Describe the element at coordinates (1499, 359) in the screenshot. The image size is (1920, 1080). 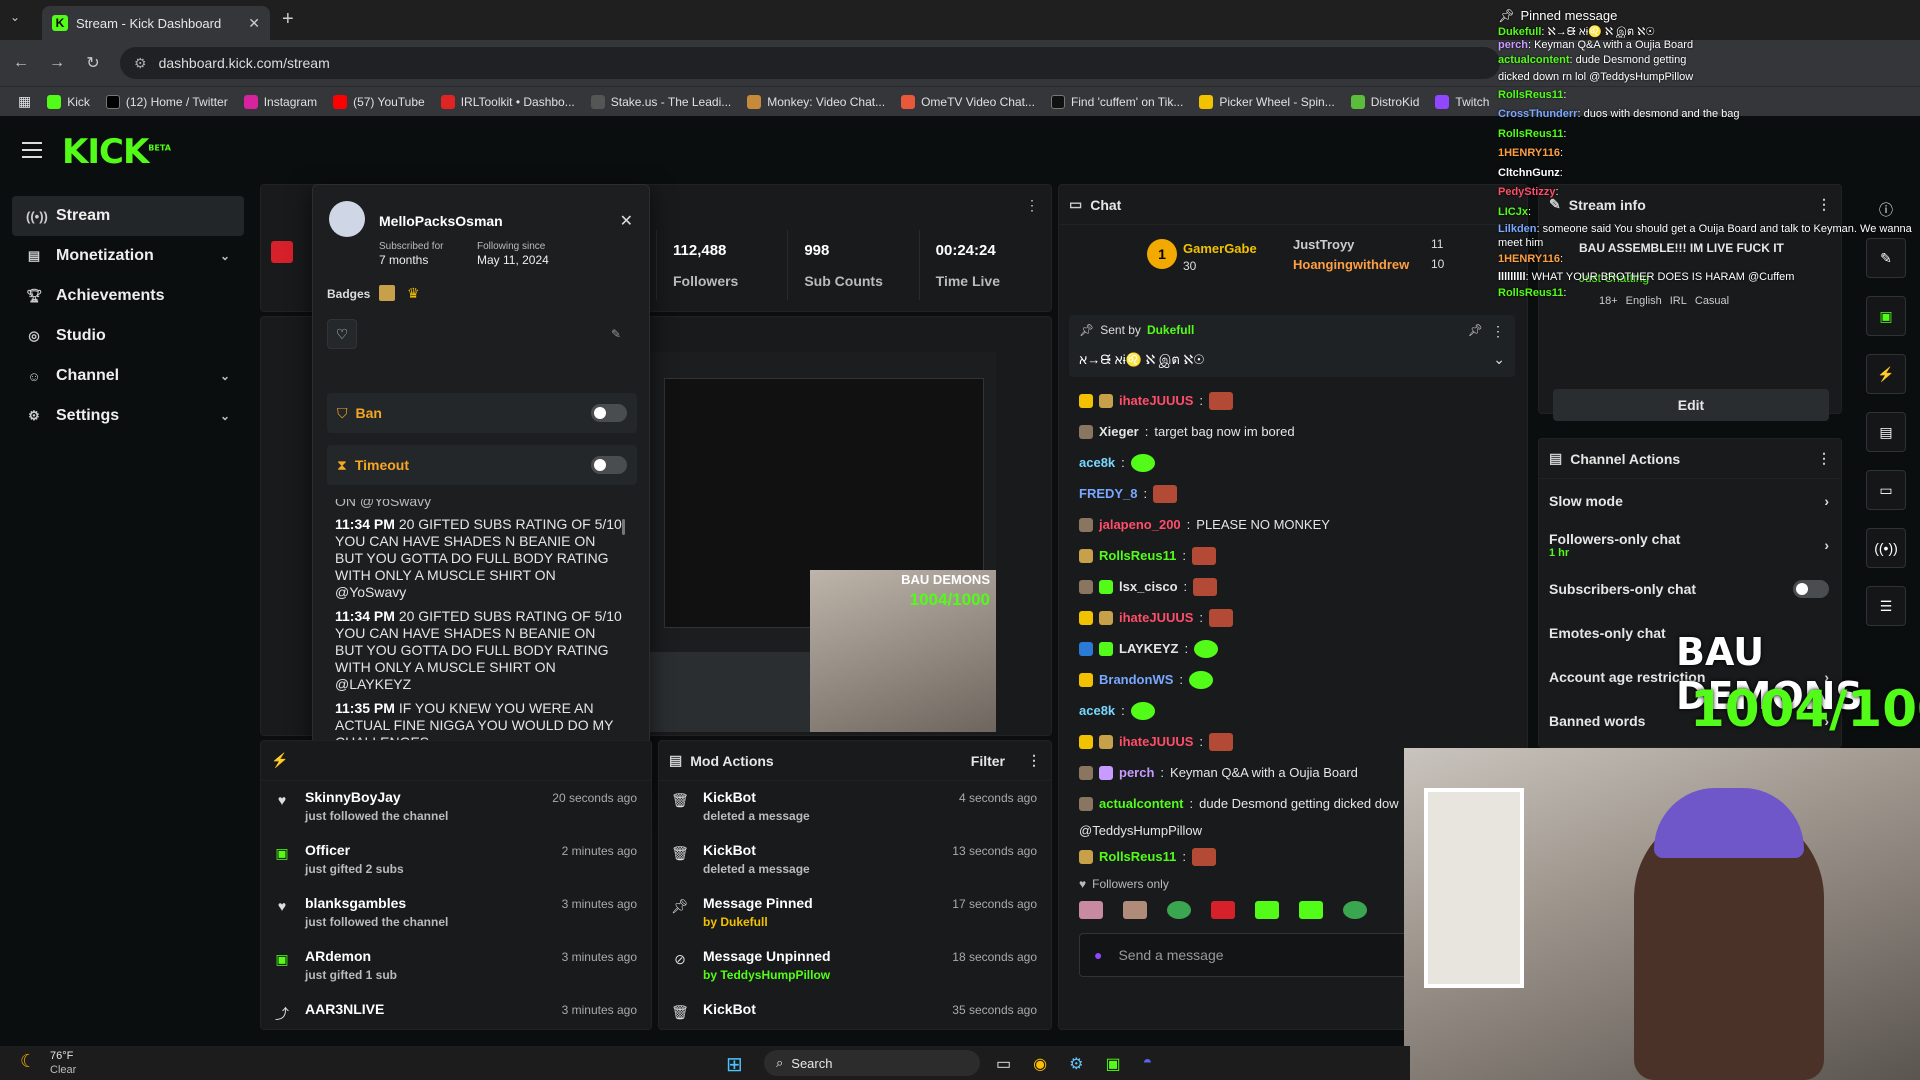
I see `chevron-down-icon: ⌄` at that location.